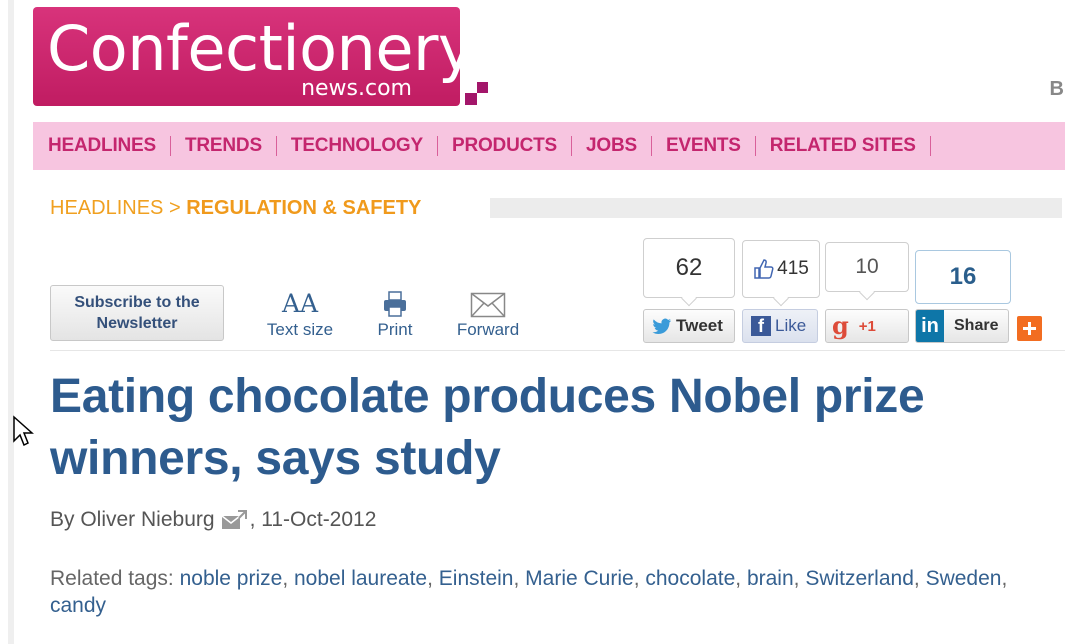  I want to click on subscribe-newsletter-button: Subscribe to the Newsletter, so click(137, 313).